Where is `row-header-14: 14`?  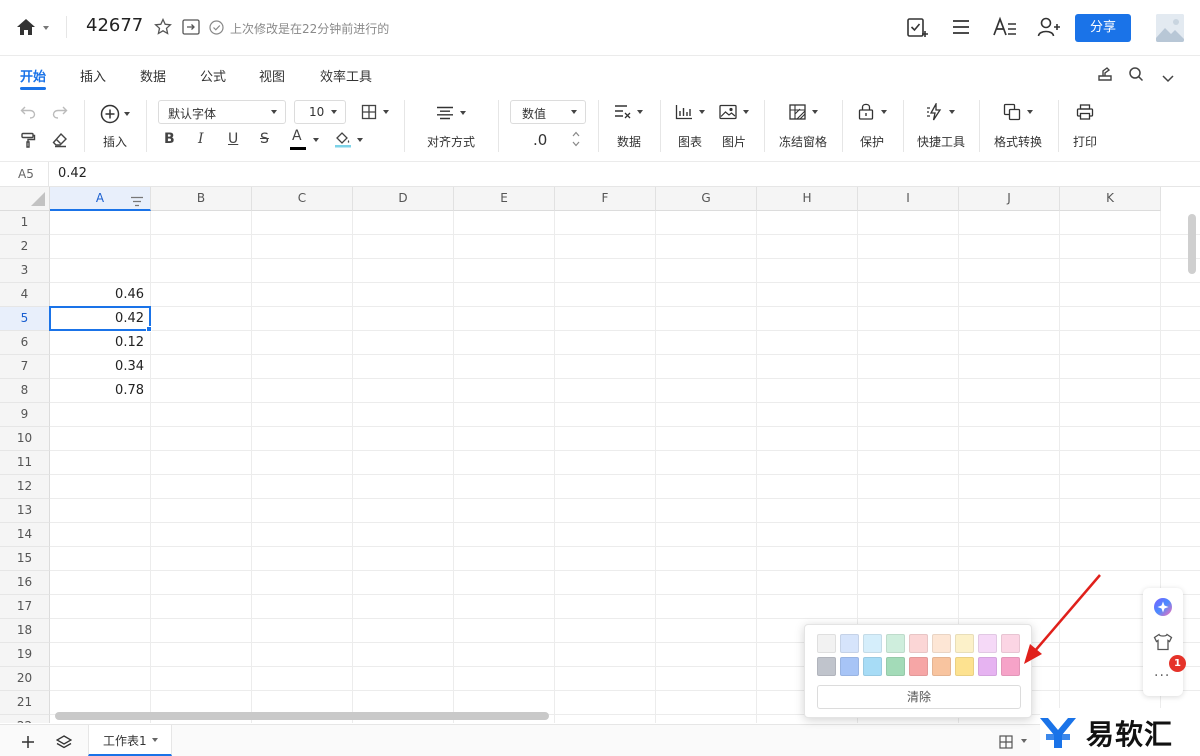
row-header-14: 14 is located at coordinates (25, 535).